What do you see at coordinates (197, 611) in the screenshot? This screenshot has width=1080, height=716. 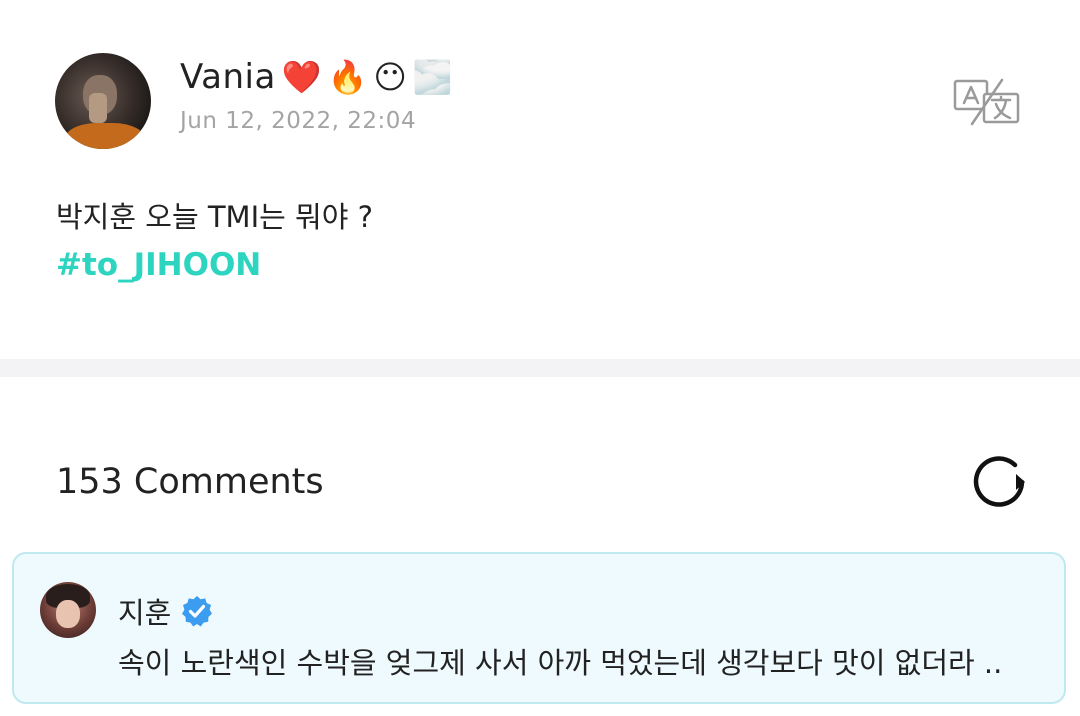 I see `verified-badge-icon` at bounding box center [197, 611].